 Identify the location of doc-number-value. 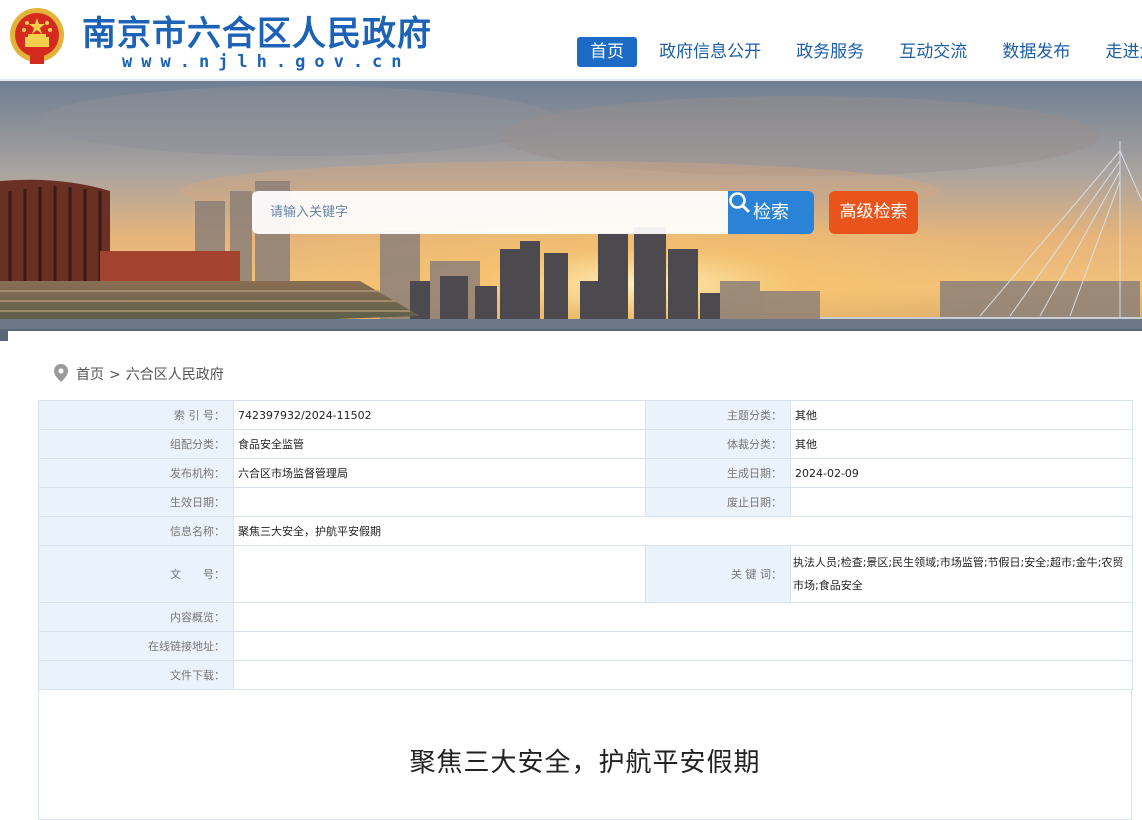
(439, 574).